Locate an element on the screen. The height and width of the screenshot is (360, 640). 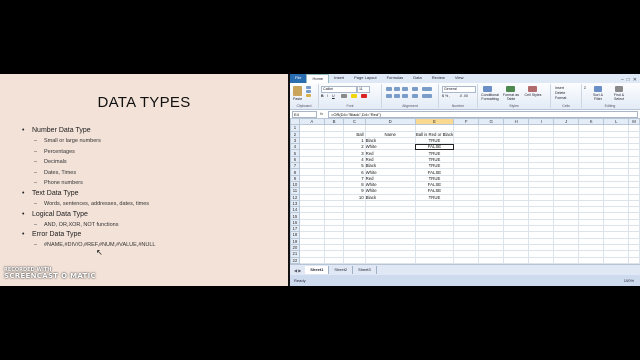
status-text: Ready is located at coordinates (300, 280).